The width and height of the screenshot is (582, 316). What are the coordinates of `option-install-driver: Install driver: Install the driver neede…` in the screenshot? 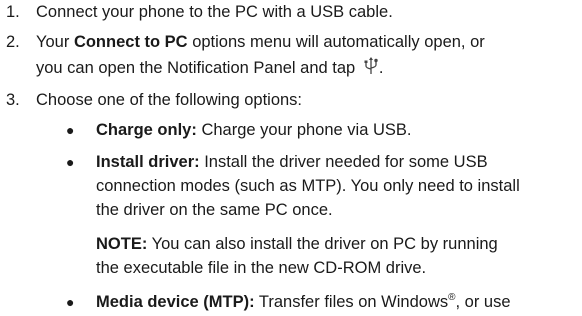 It's located at (292, 162).